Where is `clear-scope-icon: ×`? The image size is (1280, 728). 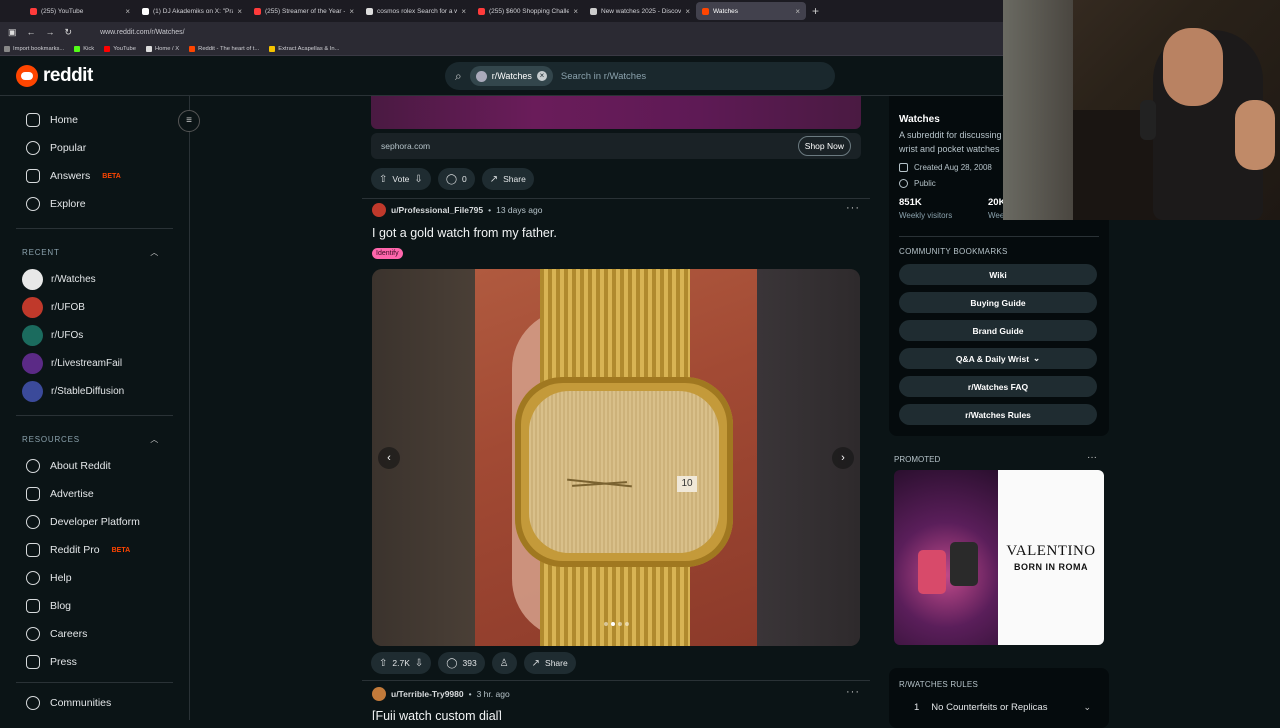 clear-scope-icon: × is located at coordinates (541, 76).